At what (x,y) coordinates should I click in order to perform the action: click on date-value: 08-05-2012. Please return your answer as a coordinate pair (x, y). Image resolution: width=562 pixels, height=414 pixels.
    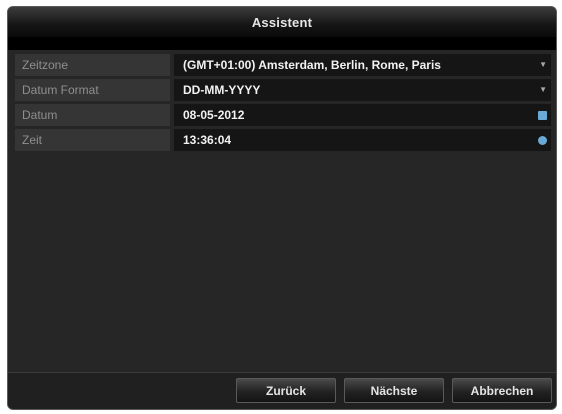
    Looking at the image, I should click on (214, 115).